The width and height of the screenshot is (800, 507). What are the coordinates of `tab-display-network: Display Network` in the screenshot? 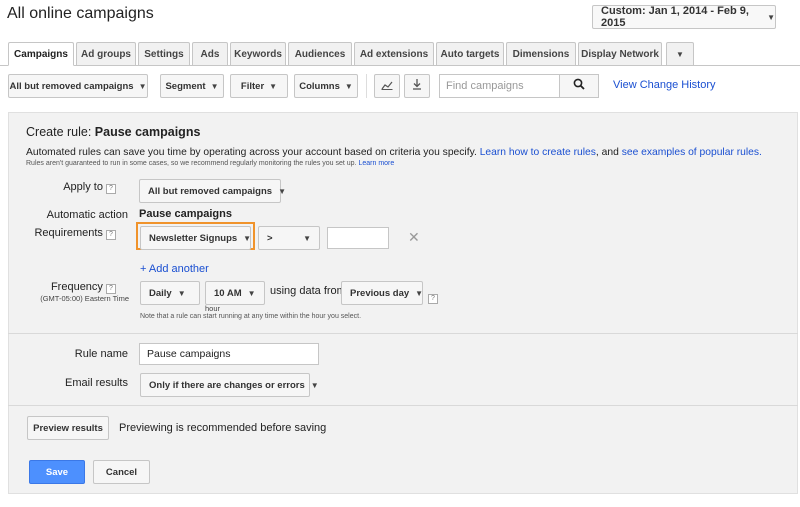 It's located at (620, 54).